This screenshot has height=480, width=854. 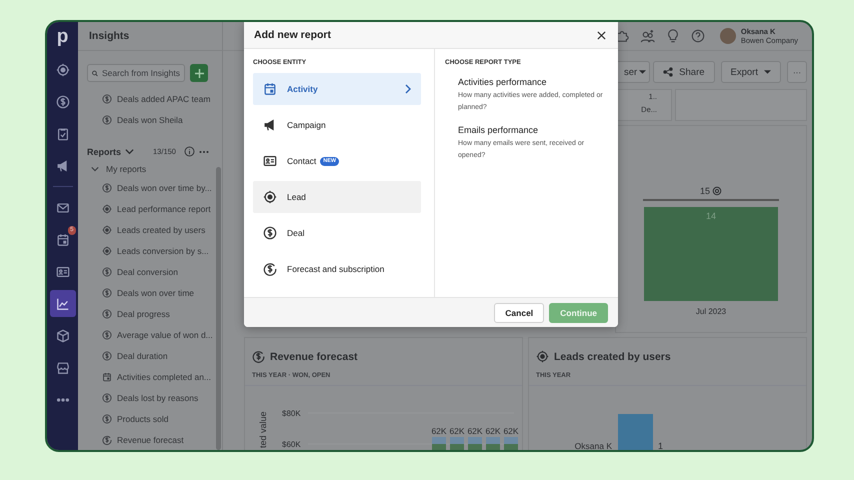 What do you see at coordinates (150, 355) in the screenshot?
I see `sidebar-item: Deal duration` at bounding box center [150, 355].